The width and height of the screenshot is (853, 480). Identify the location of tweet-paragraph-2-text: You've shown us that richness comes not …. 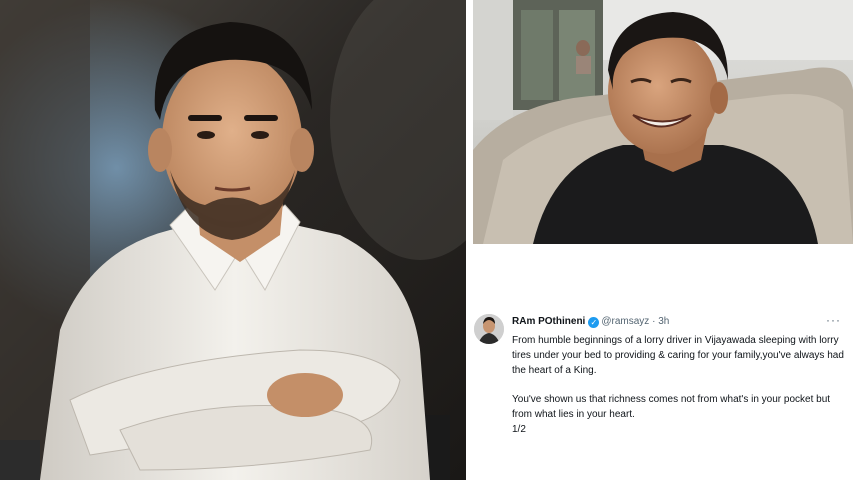
(671, 407).